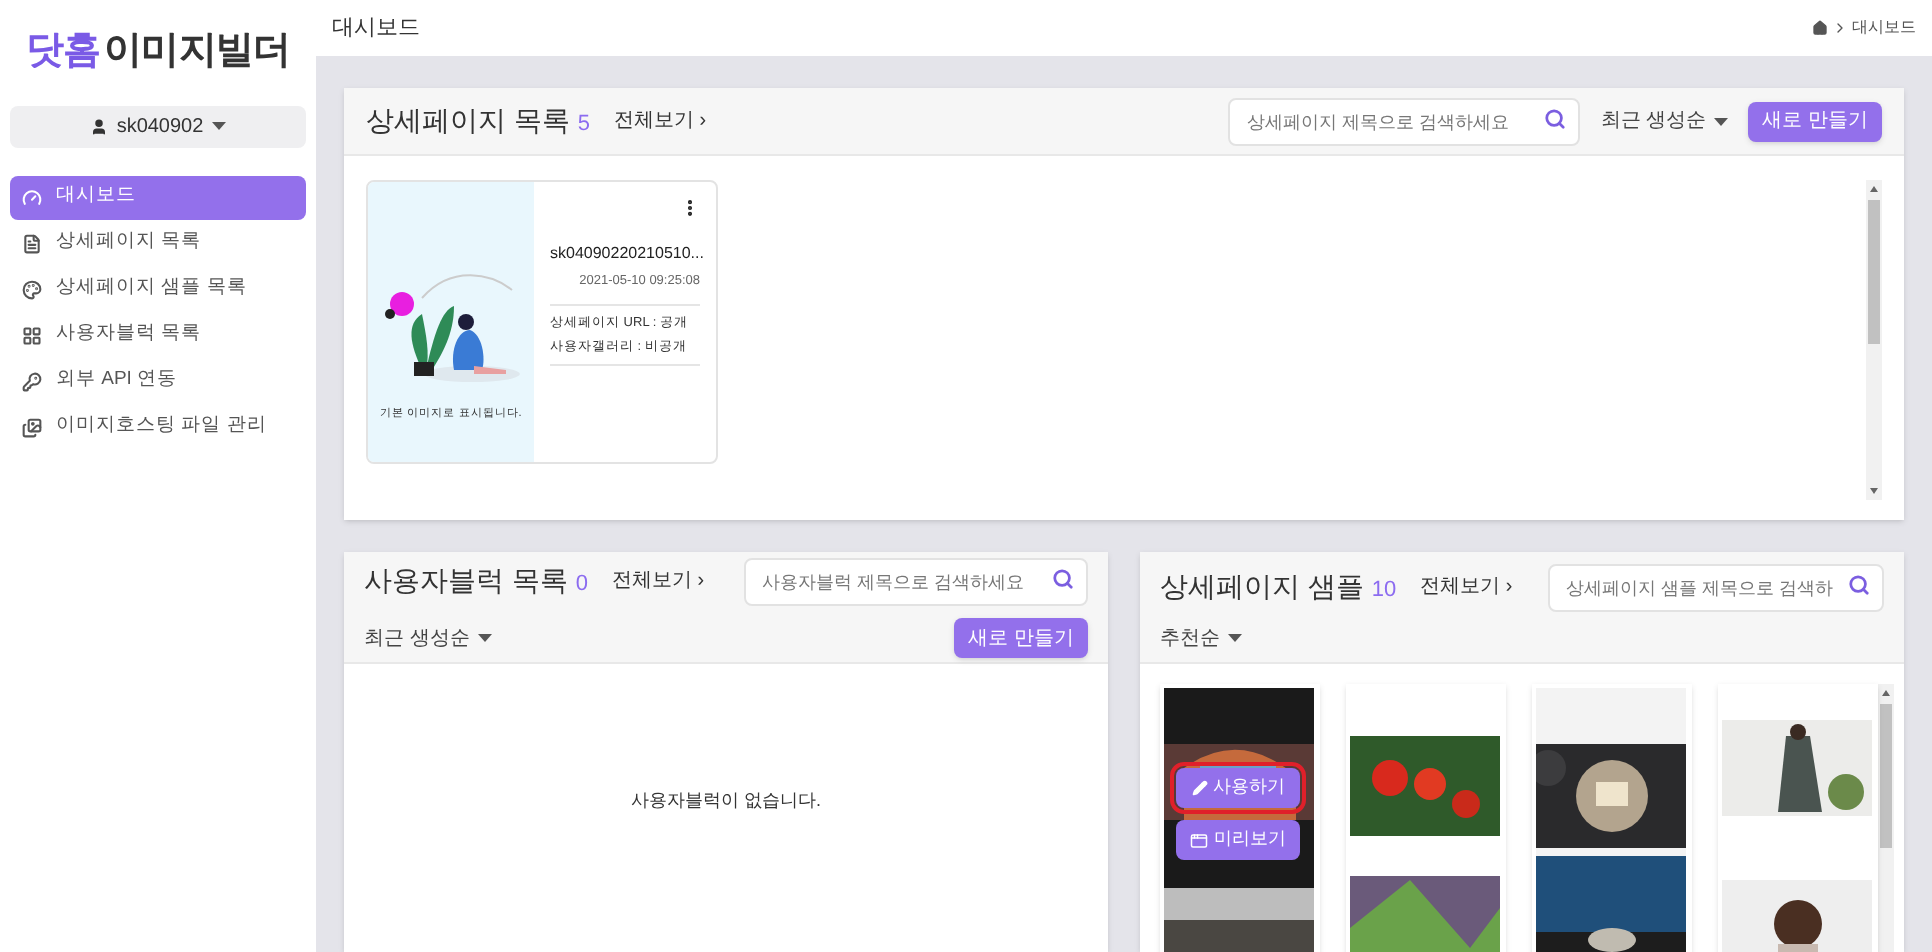  Describe the element at coordinates (1840, 28) in the screenshot. I see `chevron-icon` at that location.